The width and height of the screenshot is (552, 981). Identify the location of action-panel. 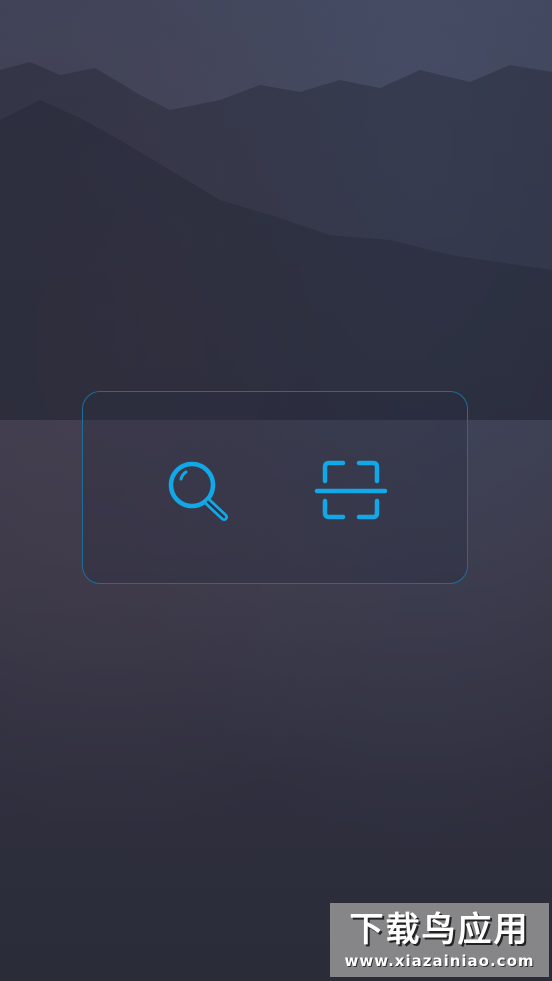
(275, 487).